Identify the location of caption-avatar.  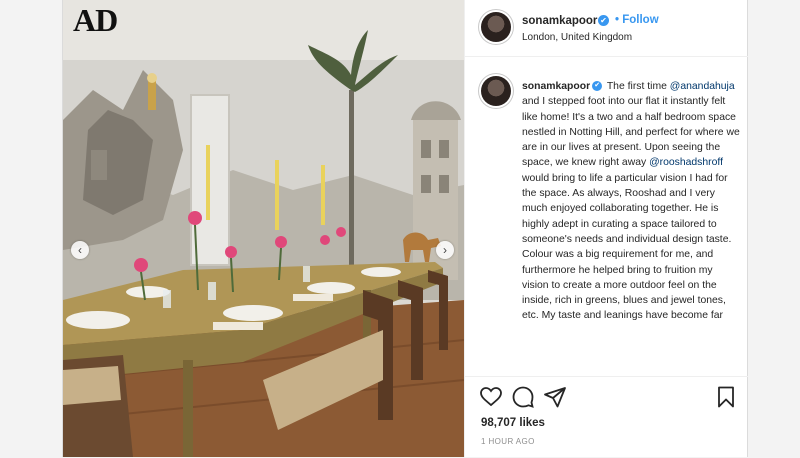
(496, 91).